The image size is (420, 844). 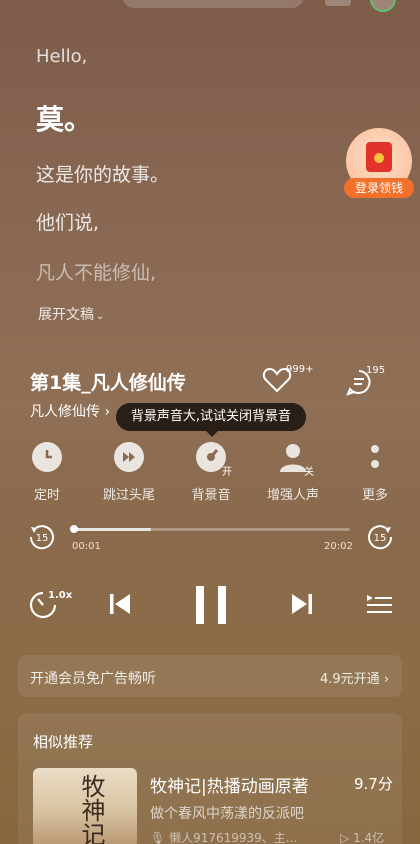 I want to click on more-label: 更多, so click(x=374, y=495).